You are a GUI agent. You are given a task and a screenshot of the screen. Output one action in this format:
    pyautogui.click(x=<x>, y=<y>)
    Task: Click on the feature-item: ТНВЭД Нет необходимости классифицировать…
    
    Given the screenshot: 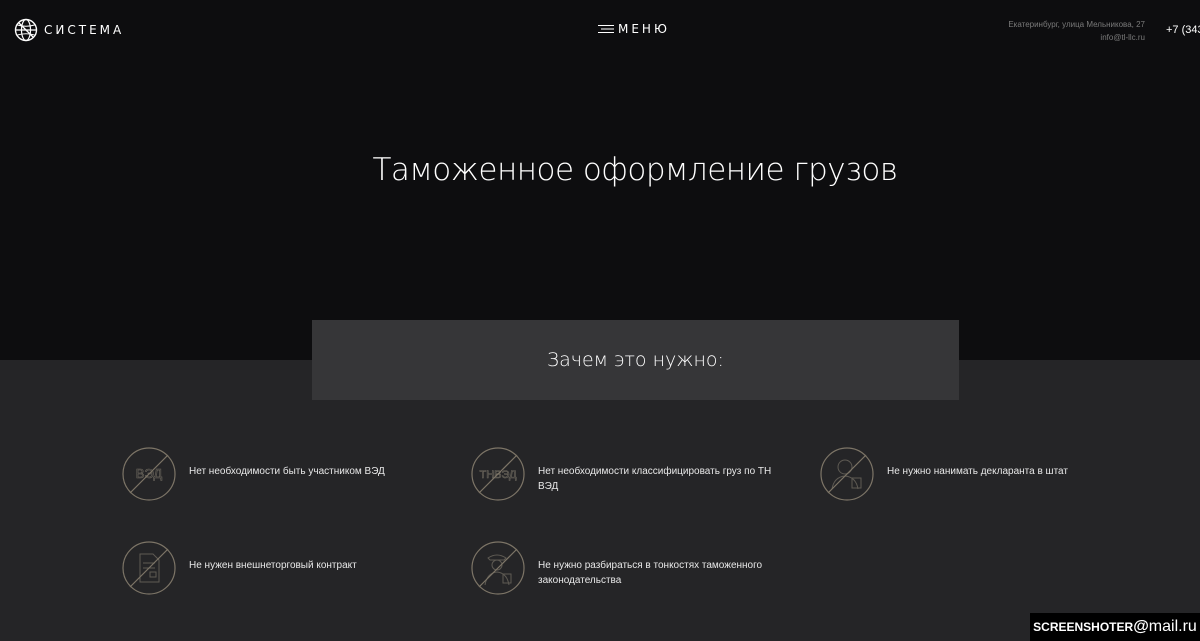 What is the action you would take?
    pyautogui.click(x=631, y=474)
    